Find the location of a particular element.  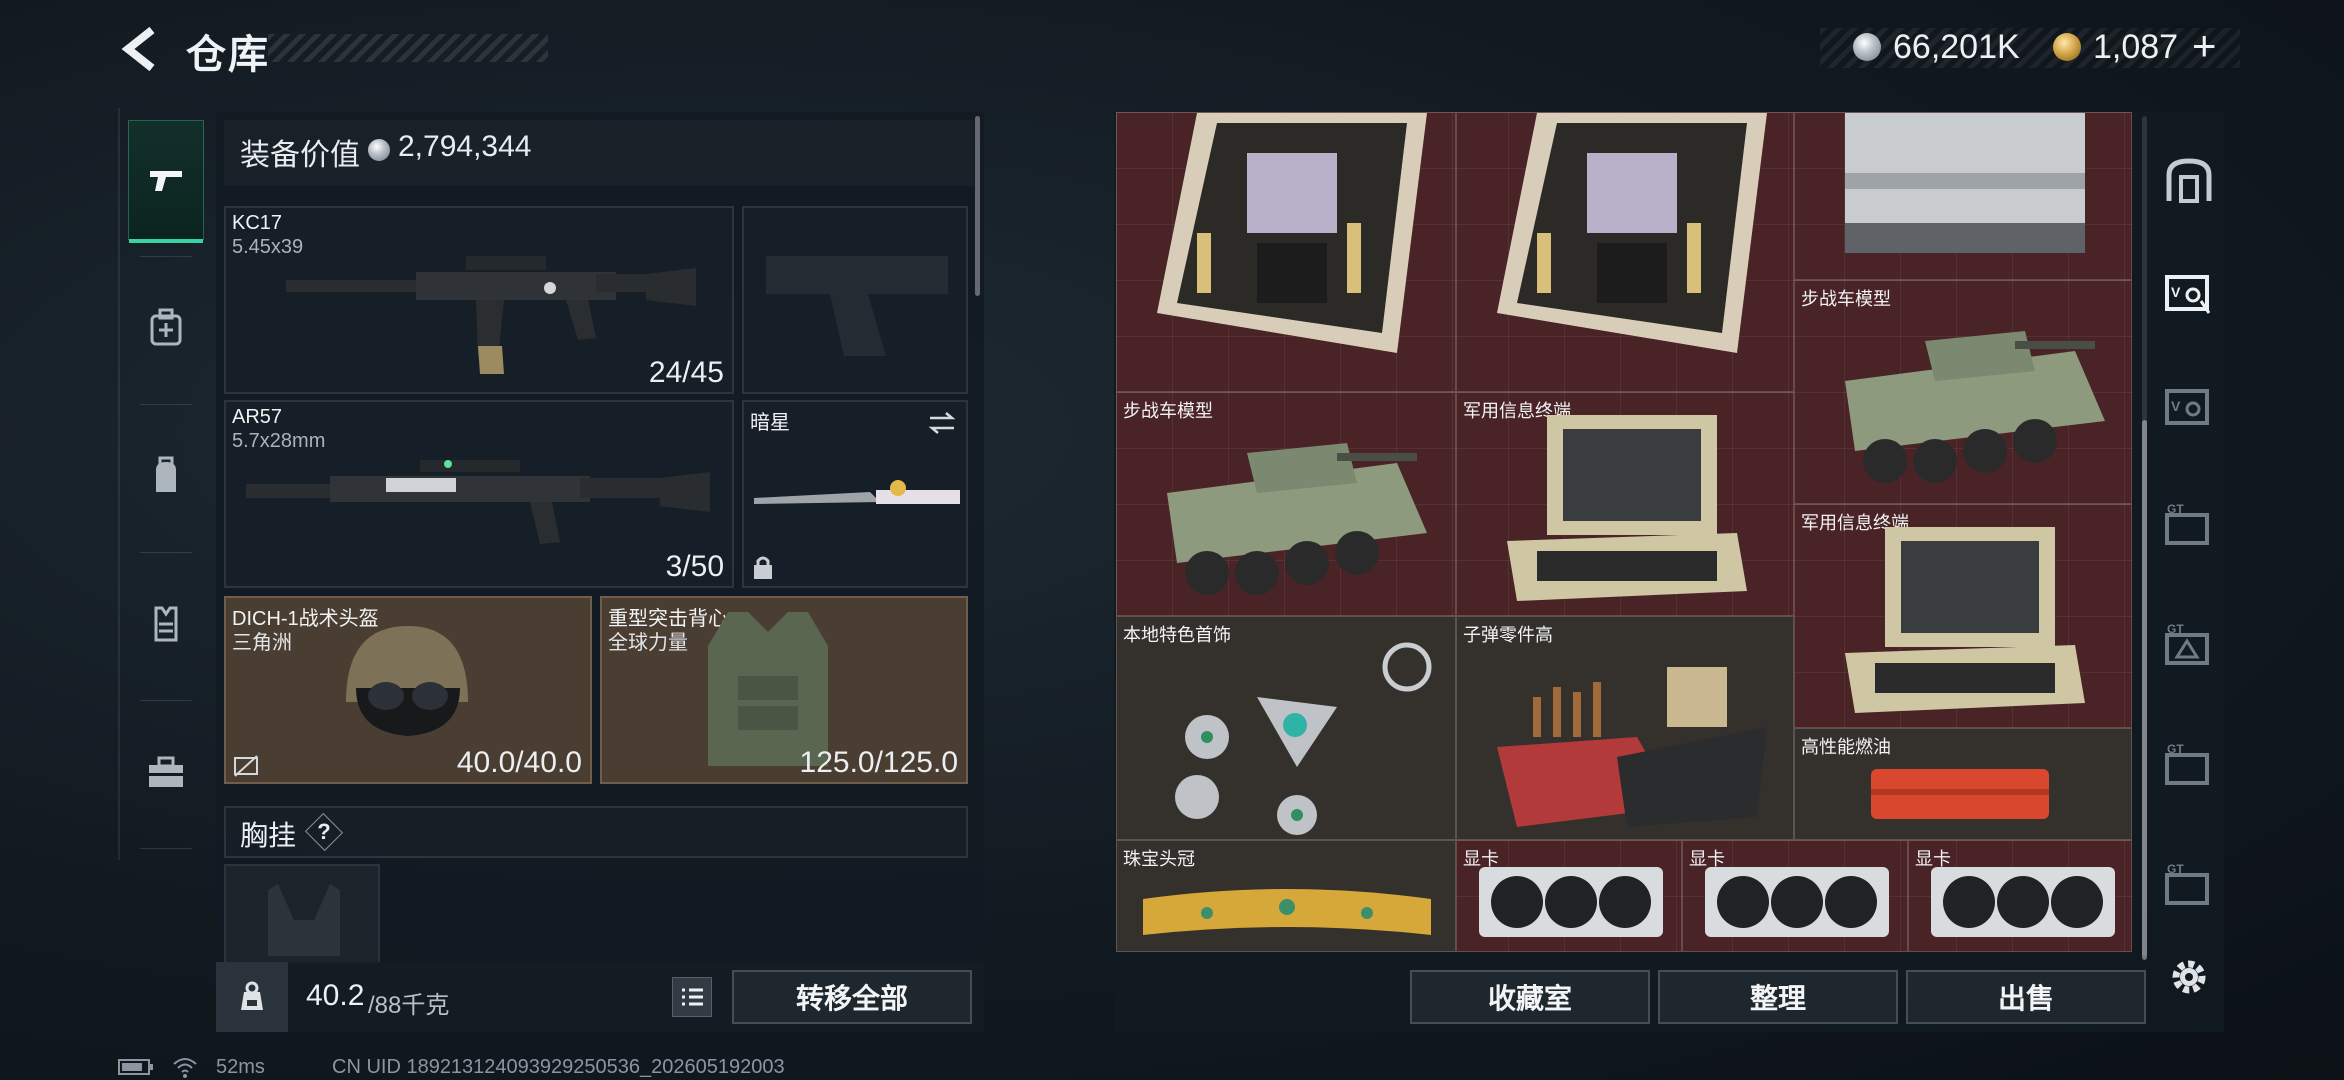

storage-crate-icon: V is located at coordinates (2187, 407).